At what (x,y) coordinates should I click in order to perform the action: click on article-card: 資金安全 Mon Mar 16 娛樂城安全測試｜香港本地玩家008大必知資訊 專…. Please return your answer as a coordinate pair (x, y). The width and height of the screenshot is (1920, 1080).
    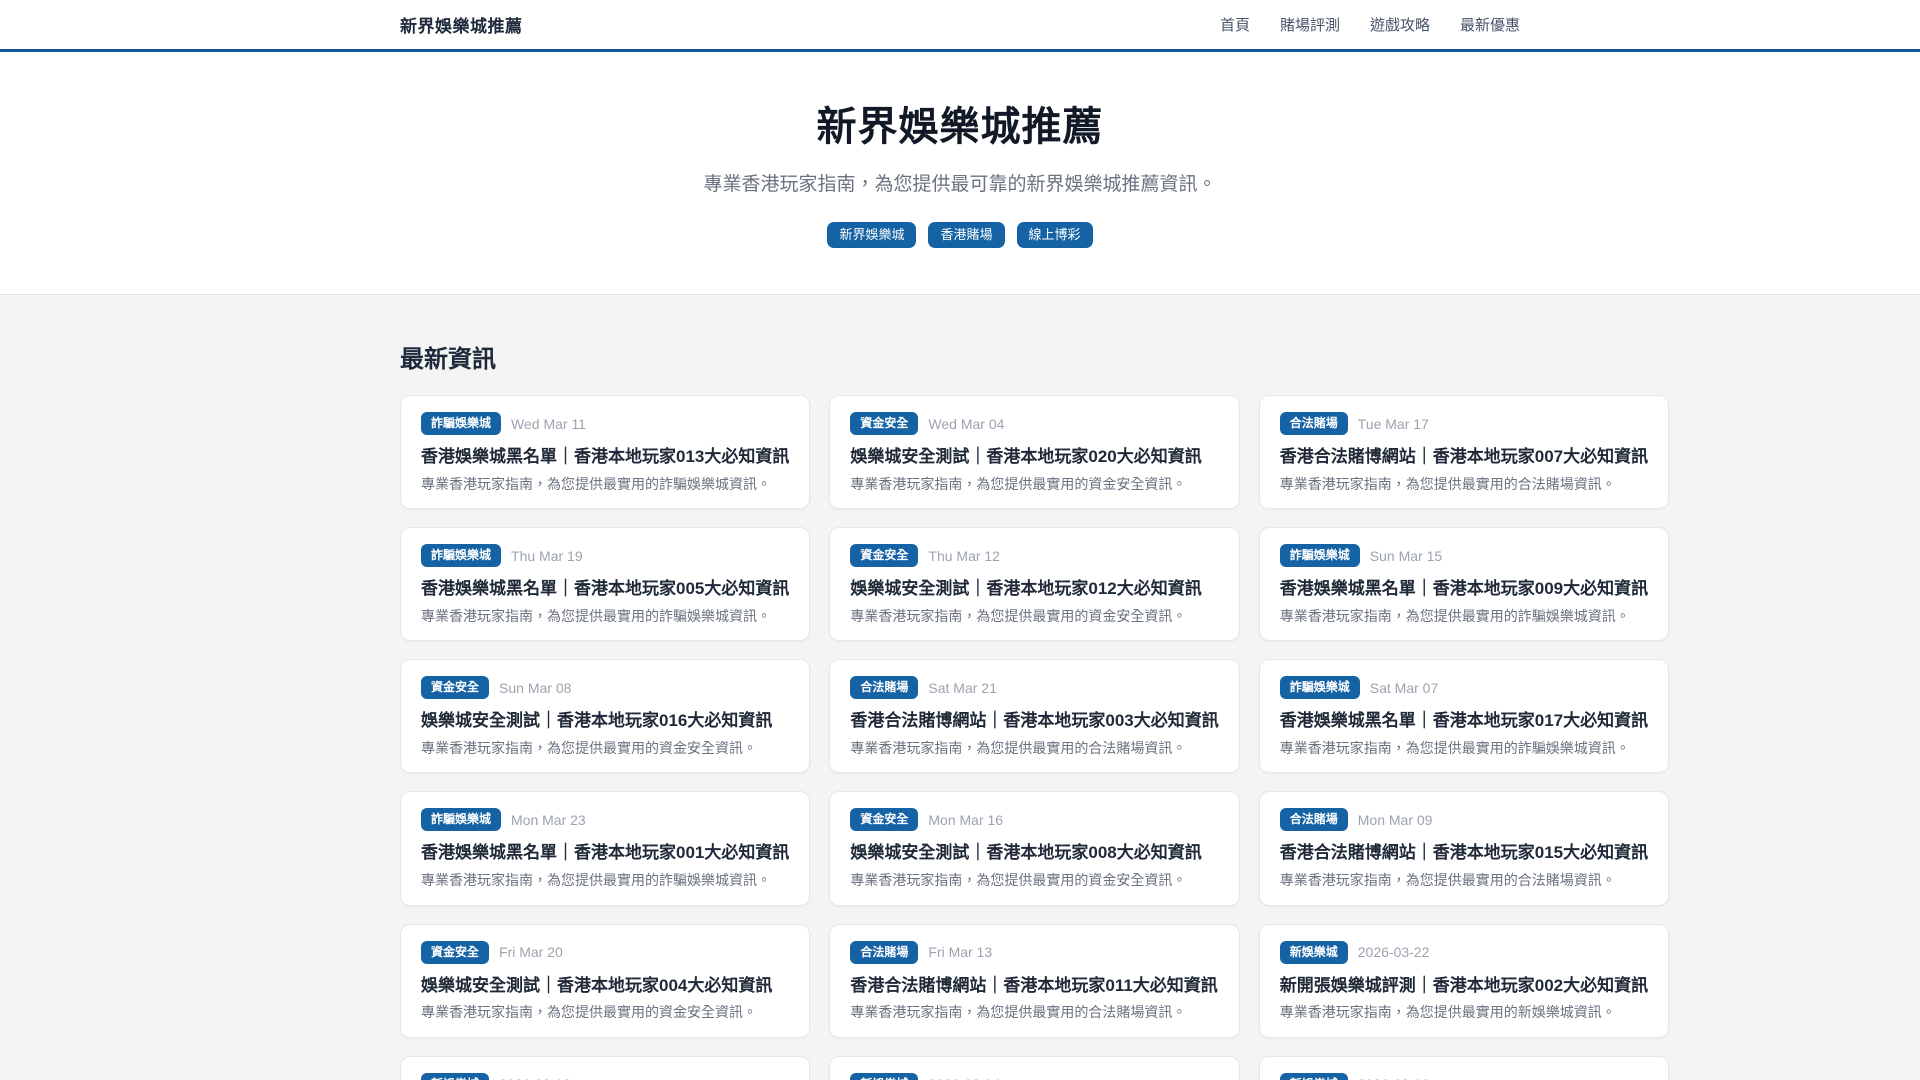
    Looking at the image, I should click on (1034, 848).